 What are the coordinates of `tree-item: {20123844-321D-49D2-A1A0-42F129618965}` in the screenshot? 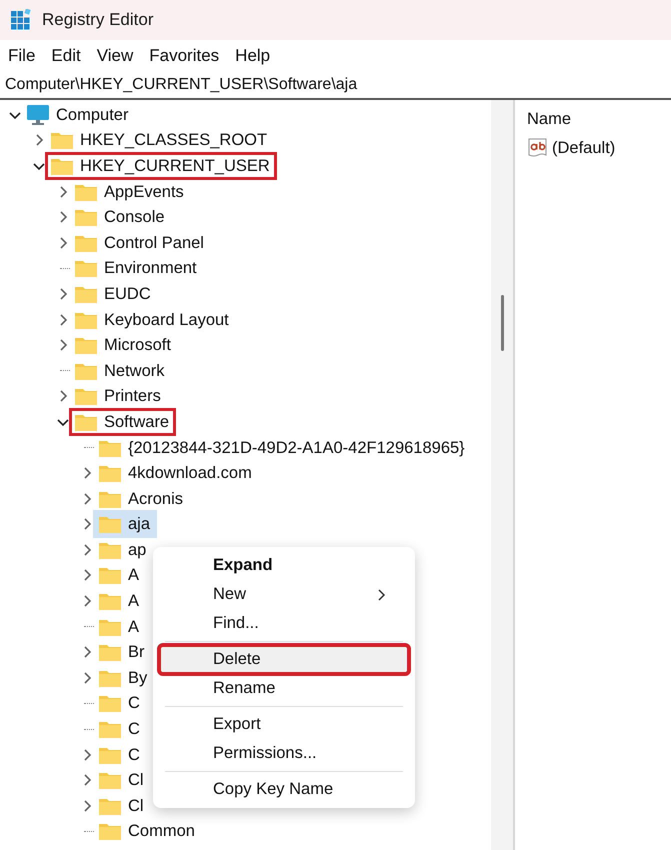 It's located at (282, 448).